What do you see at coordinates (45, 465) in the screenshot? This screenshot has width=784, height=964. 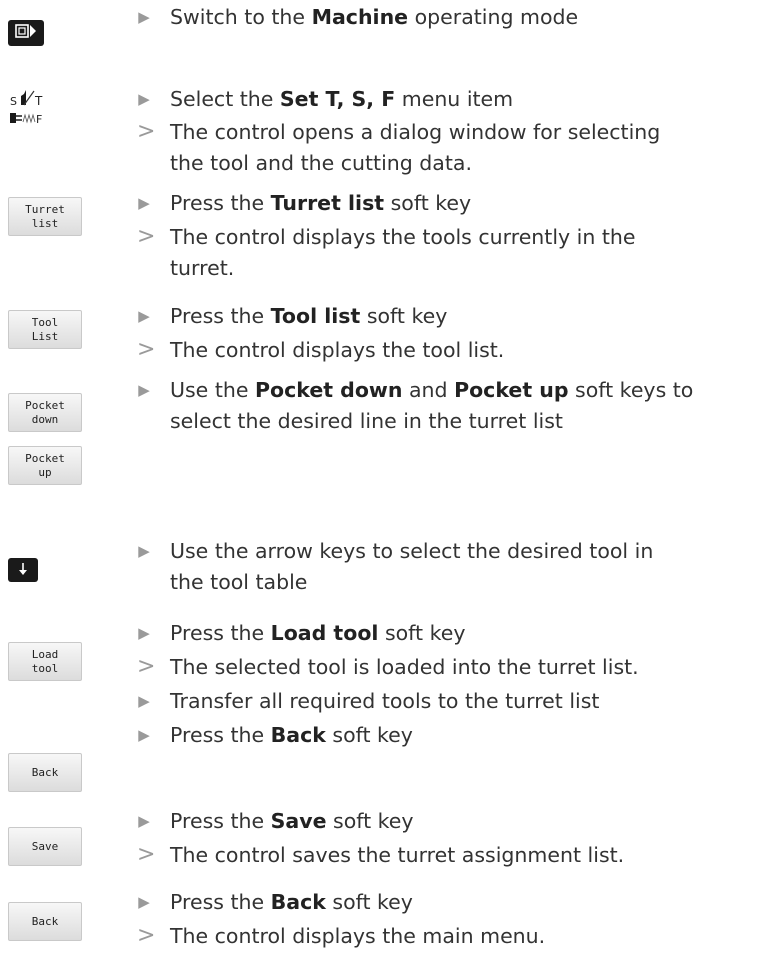 I see `pocket-up-softkey: Pocket up` at bounding box center [45, 465].